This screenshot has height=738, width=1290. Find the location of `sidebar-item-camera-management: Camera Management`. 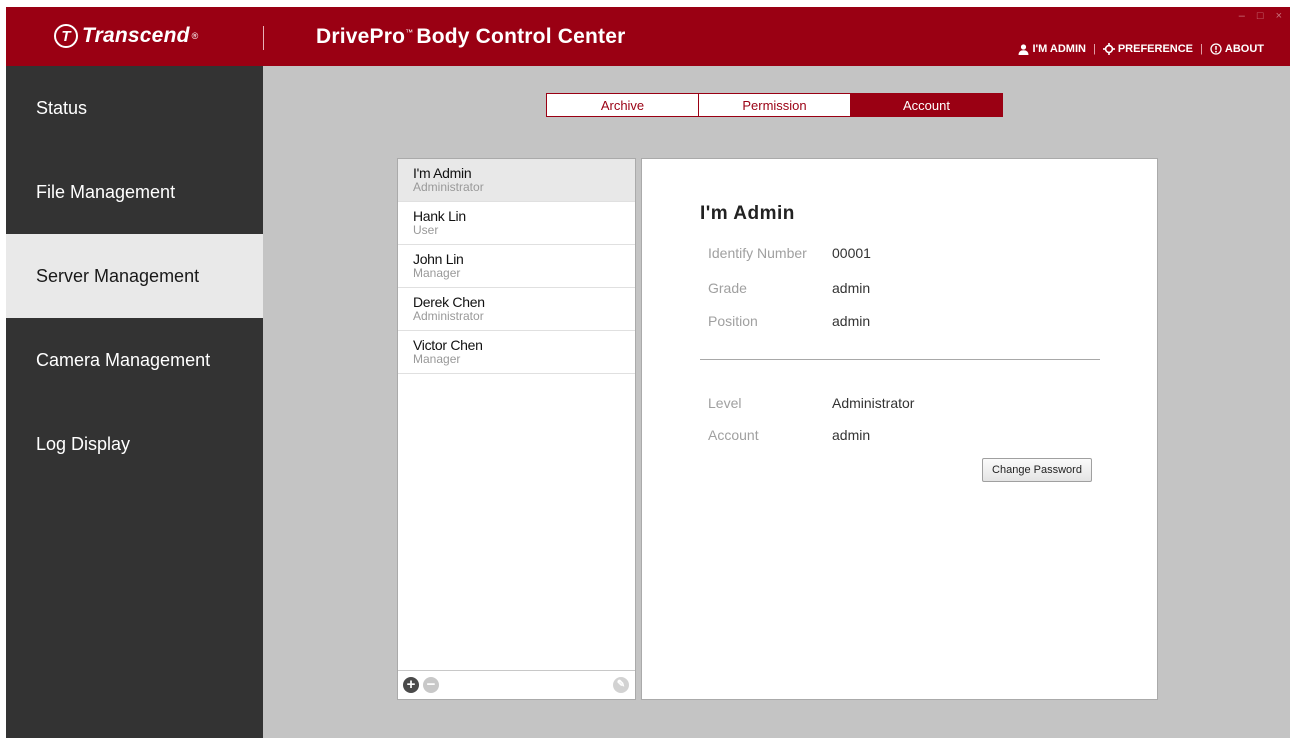

sidebar-item-camera-management: Camera Management is located at coordinates (134, 360).